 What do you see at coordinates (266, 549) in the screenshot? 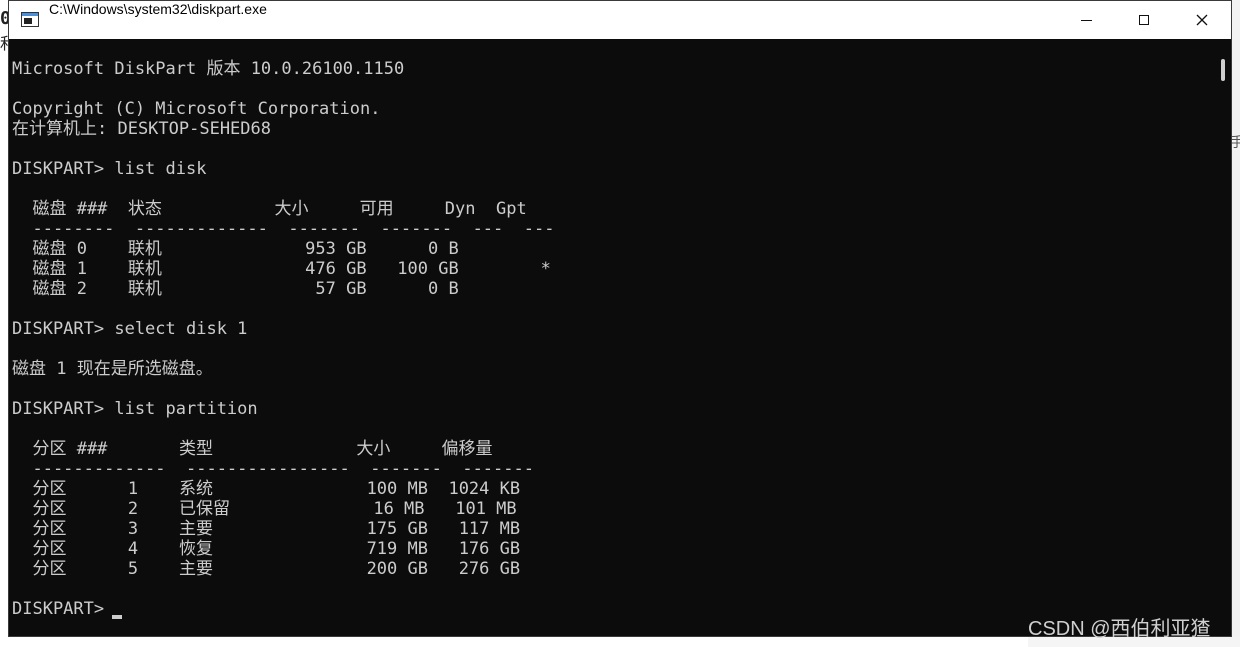
I see `partition-table-row: 分区 4 恢复 719 MB 176 GB` at bounding box center [266, 549].